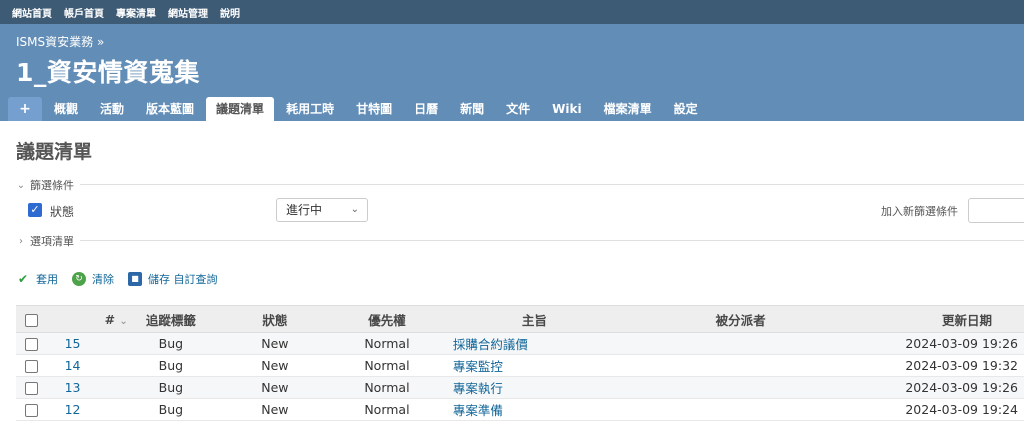 This screenshot has width=1024, height=442. Describe the element at coordinates (188, 12) in the screenshot. I see `top-menu-administration: 網站管理` at that location.